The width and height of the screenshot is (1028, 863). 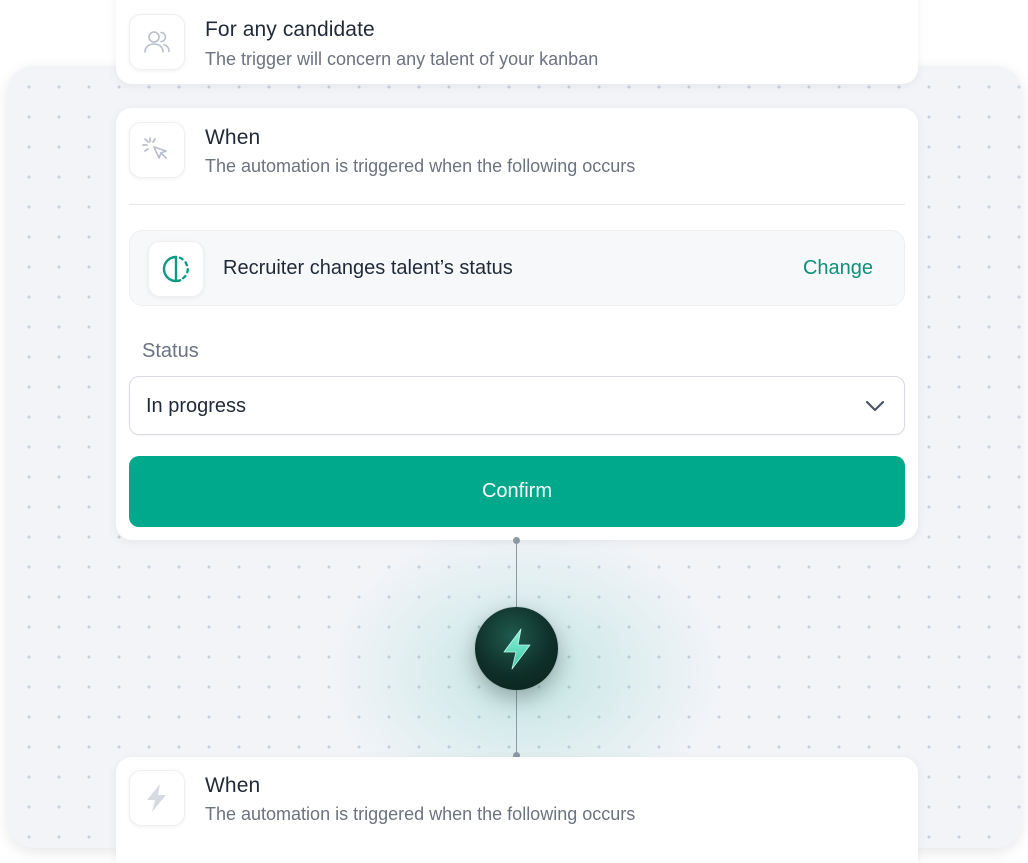 What do you see at coordinates (157, 42) in the screenshot?
I see `users-icon` at bounding box center [157, 42].